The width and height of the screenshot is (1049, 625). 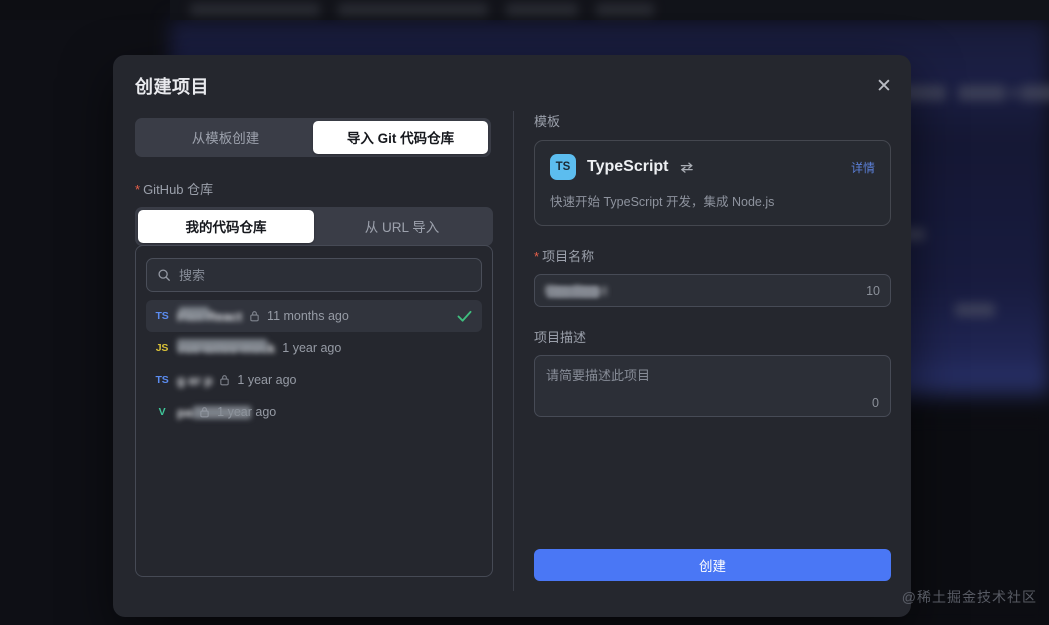 What do you see at coordinates (873, 290) in the screenshot?
I see `project-name-counter: 10` at bounding box center [873, 290].